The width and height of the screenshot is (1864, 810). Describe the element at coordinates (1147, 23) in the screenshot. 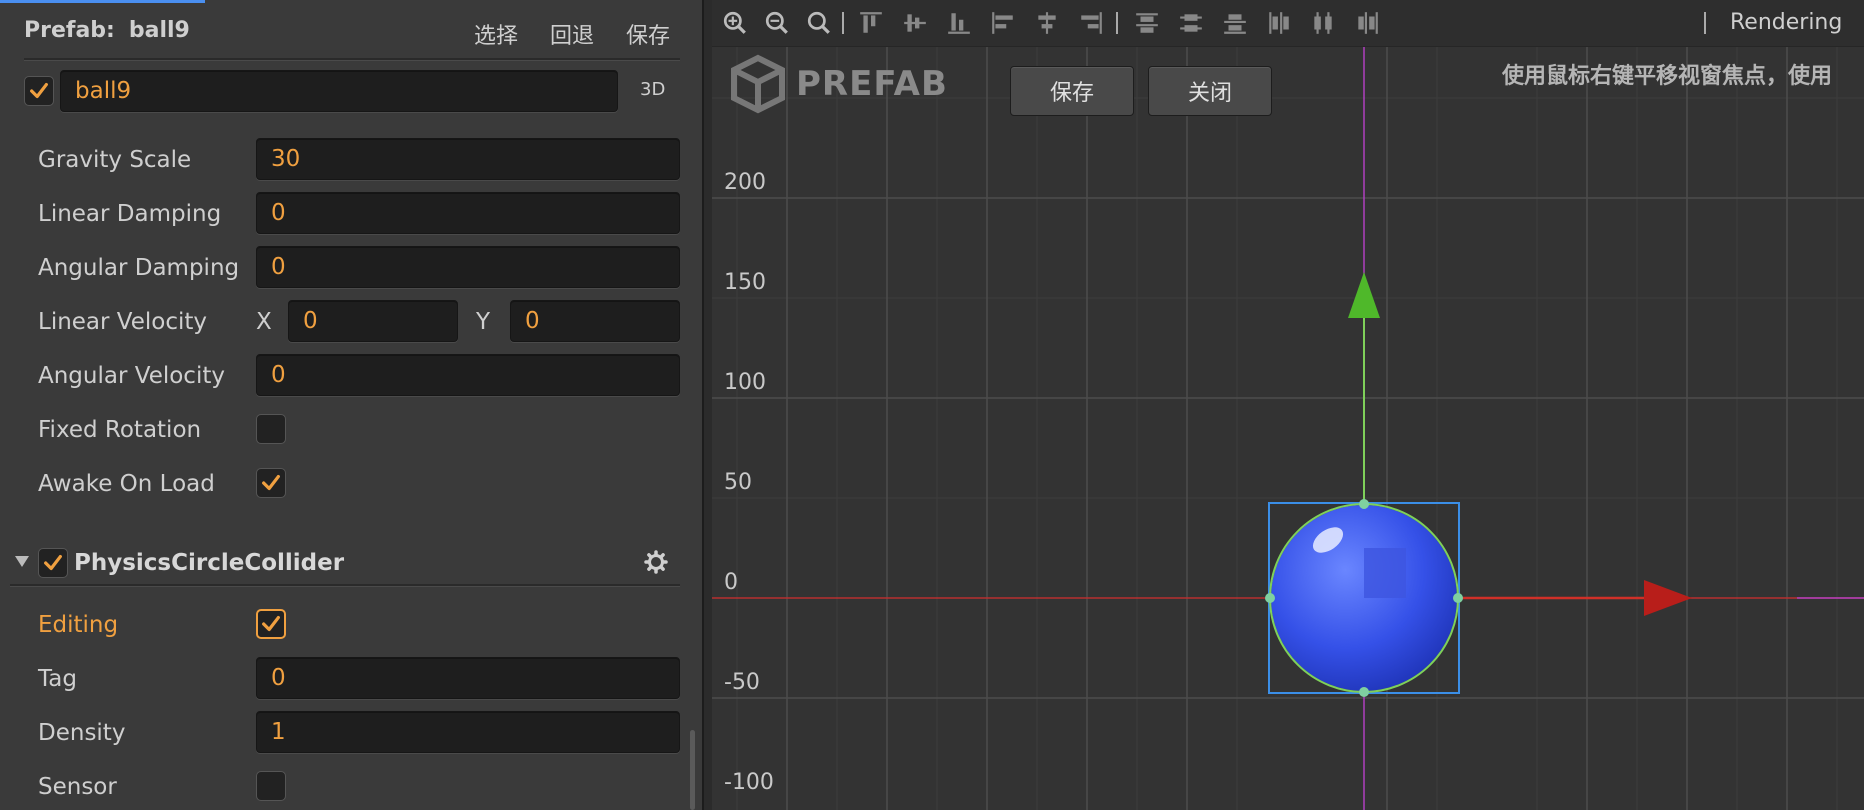

I see `distribute-top-icon` at that location.